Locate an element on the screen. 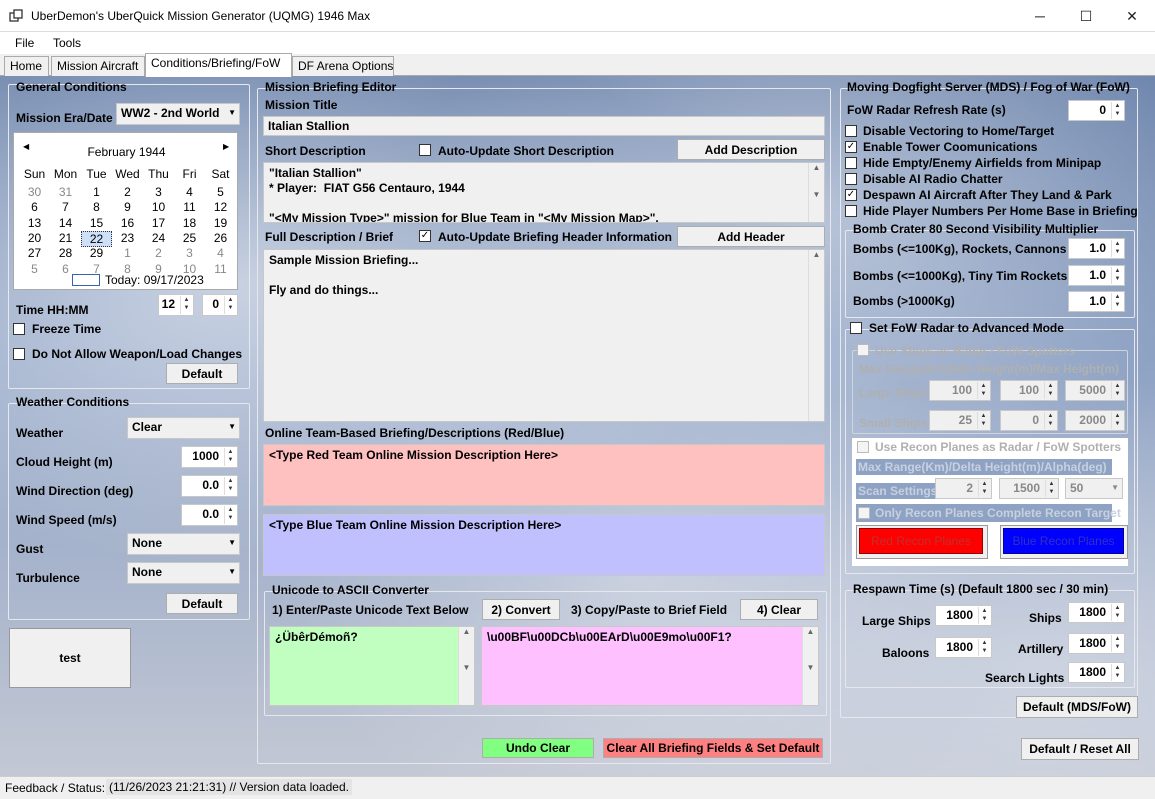 This screenshot has width=1155, height=799. calendar-day: 24 is located at coordinates (158, 238).